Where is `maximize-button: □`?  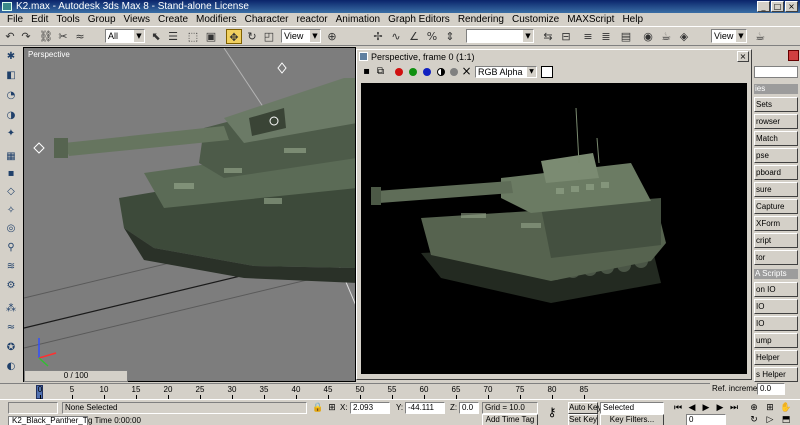
maximize-button: □ is located at coordinates (777, 6).